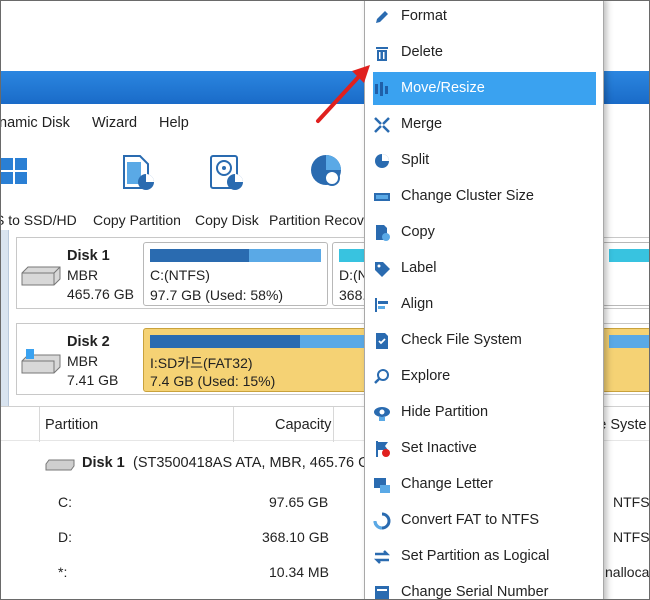  Describe the element at coordinates (484, 196) in the screenshot. I see `menu-item-change-cluster-size: Change Cluster Size` at that location.